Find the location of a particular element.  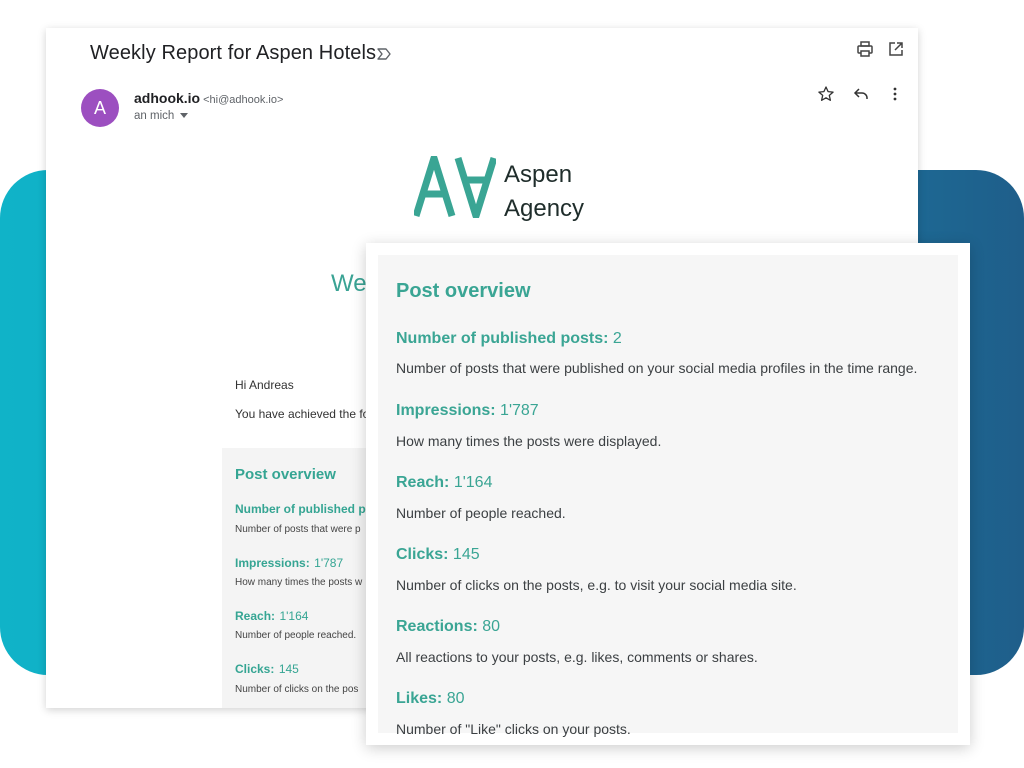

metric-likes: Likes: 80 is located at coordinates (430, 699).